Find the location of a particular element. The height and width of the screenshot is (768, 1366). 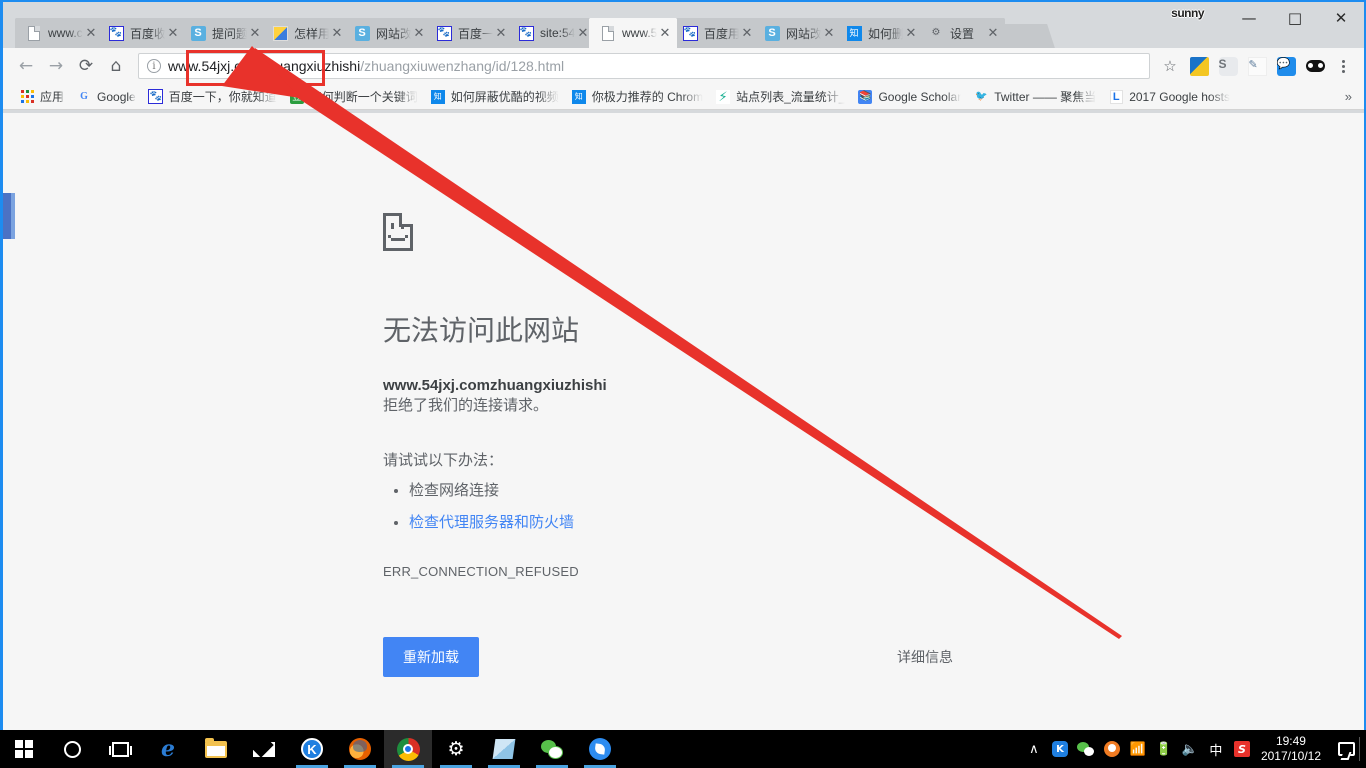

panda-eyes-icon is located at coordinates (1315, 66).